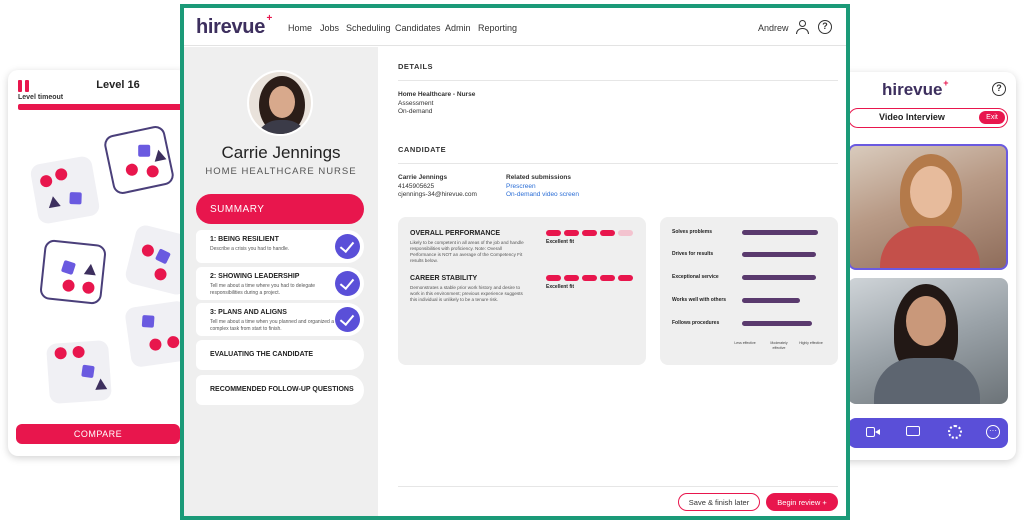 Image resolution: width=1024 pixels, height=530 pixels. What do you see at coordinates (118, 85) in the screenshot?
I see `game-level: Level 16` at bounding box center [118, 85].